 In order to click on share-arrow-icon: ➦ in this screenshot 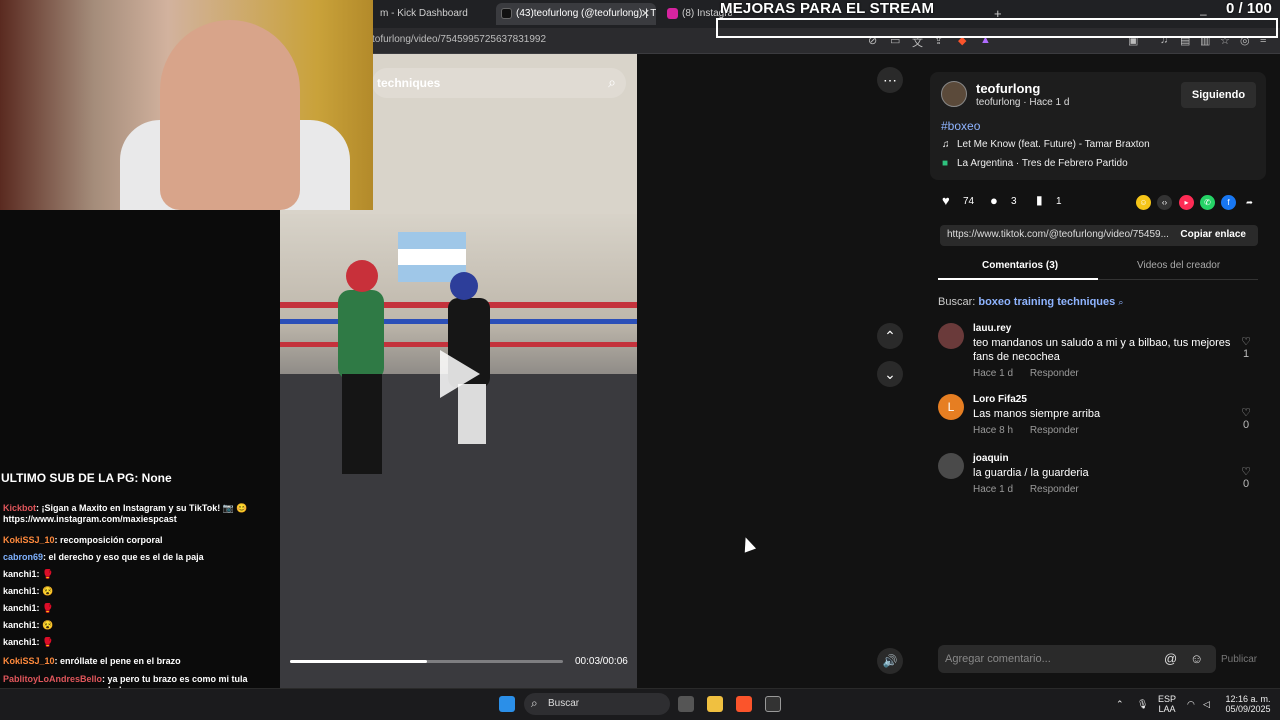, I will do `click(1249, 202)`.